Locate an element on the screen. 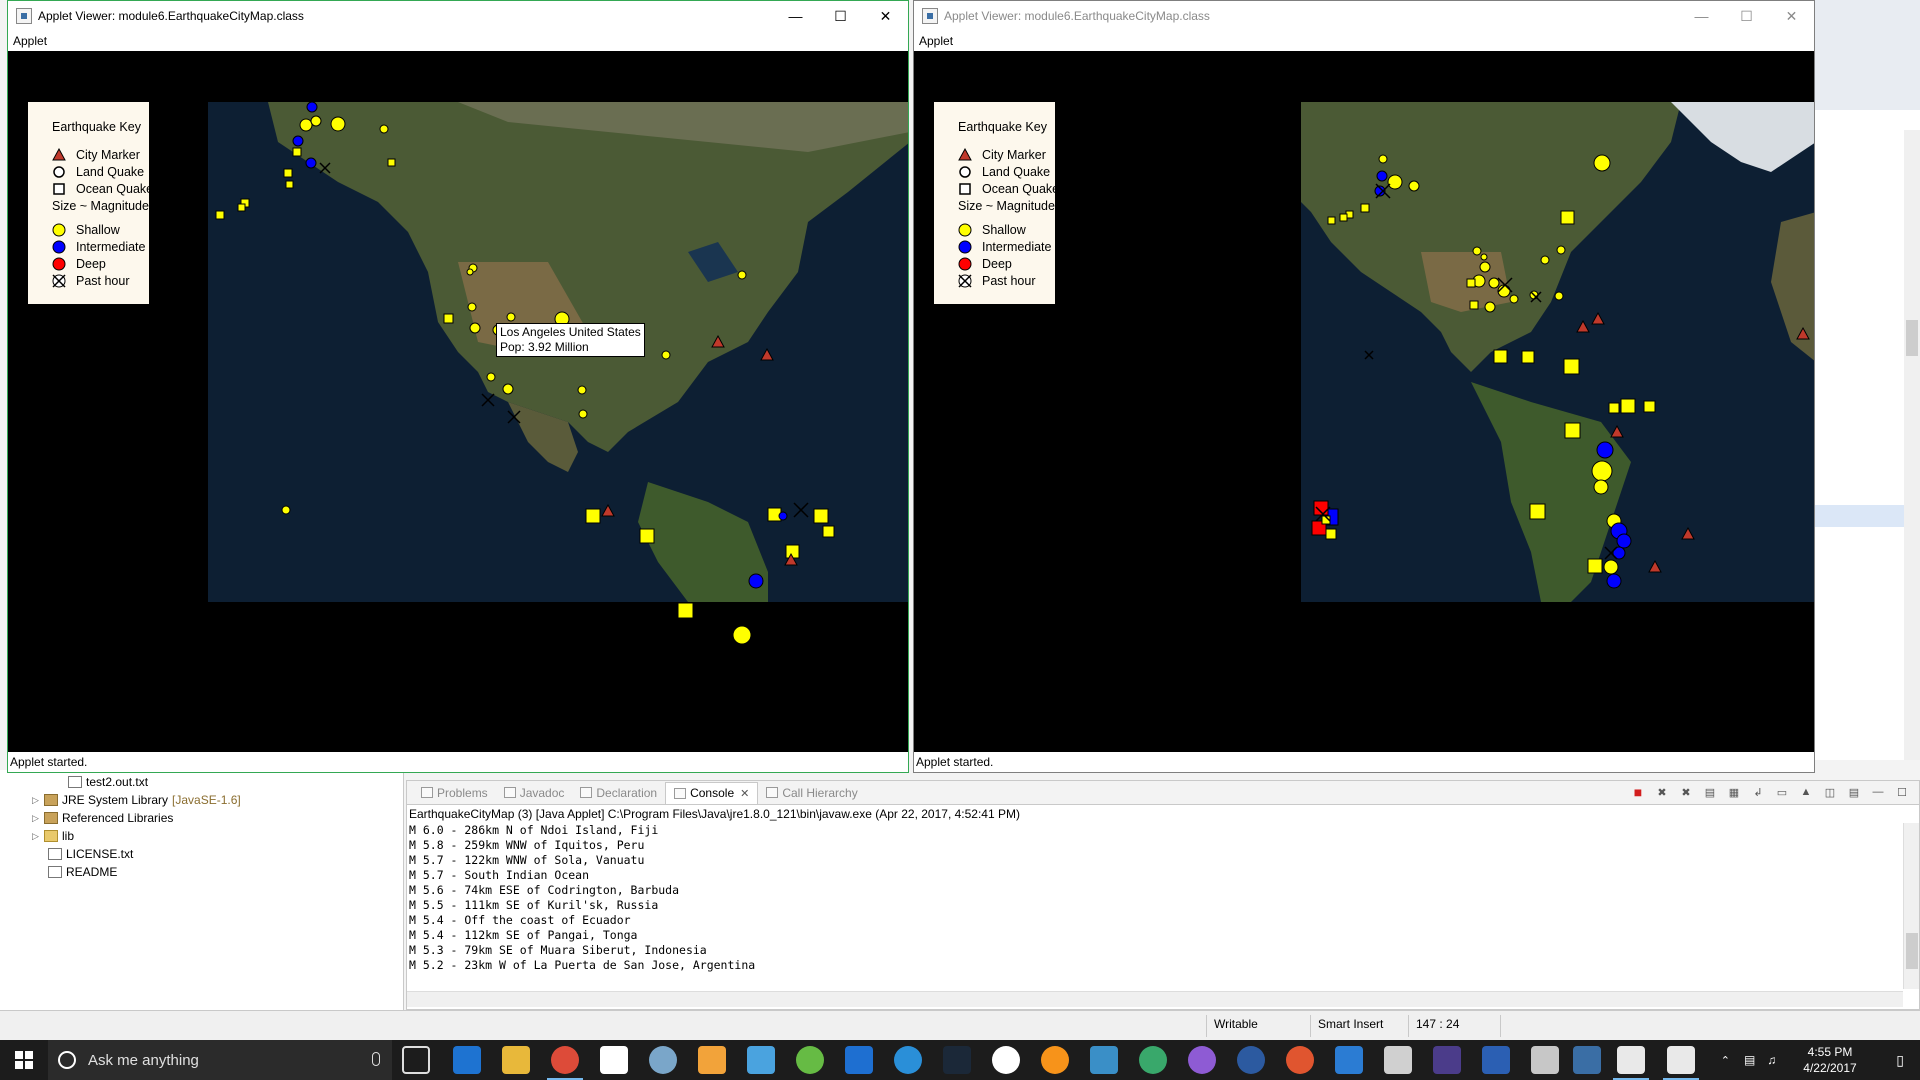  console-vertical-scrollbar is located at coordinates (1911, 906).